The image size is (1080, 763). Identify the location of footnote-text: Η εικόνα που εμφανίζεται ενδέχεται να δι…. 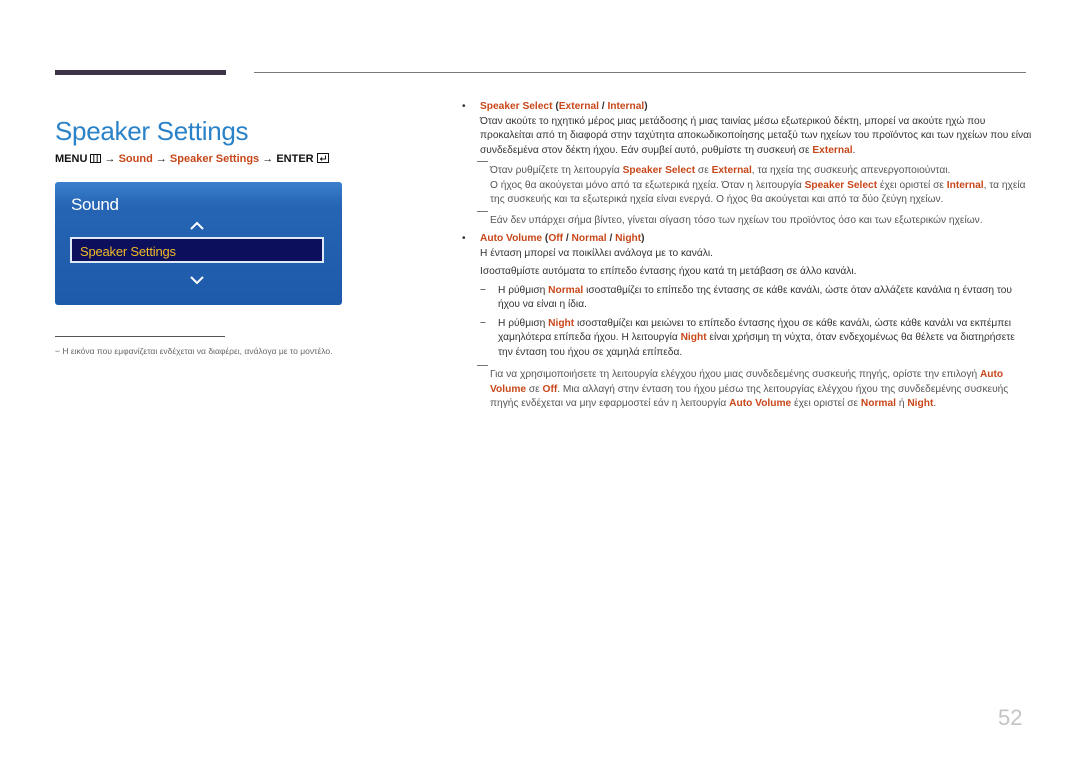
(197, 351).